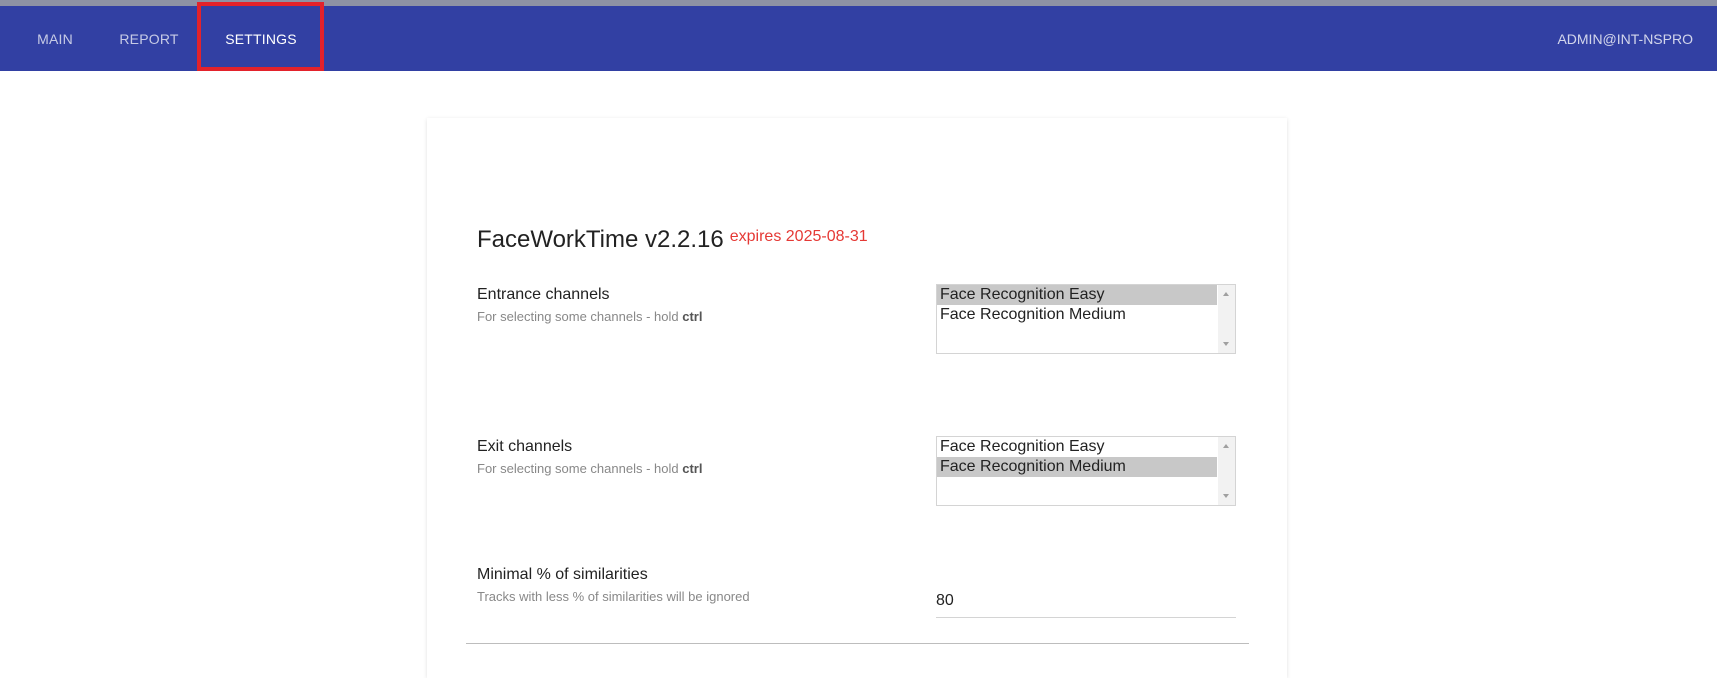 Image resolution: width=1717 pixels, height=678 pixels. Describe the element at coordinates (562, 574) in the screenshot. I see `similarity-label: Minimal % of similarities` at that location.